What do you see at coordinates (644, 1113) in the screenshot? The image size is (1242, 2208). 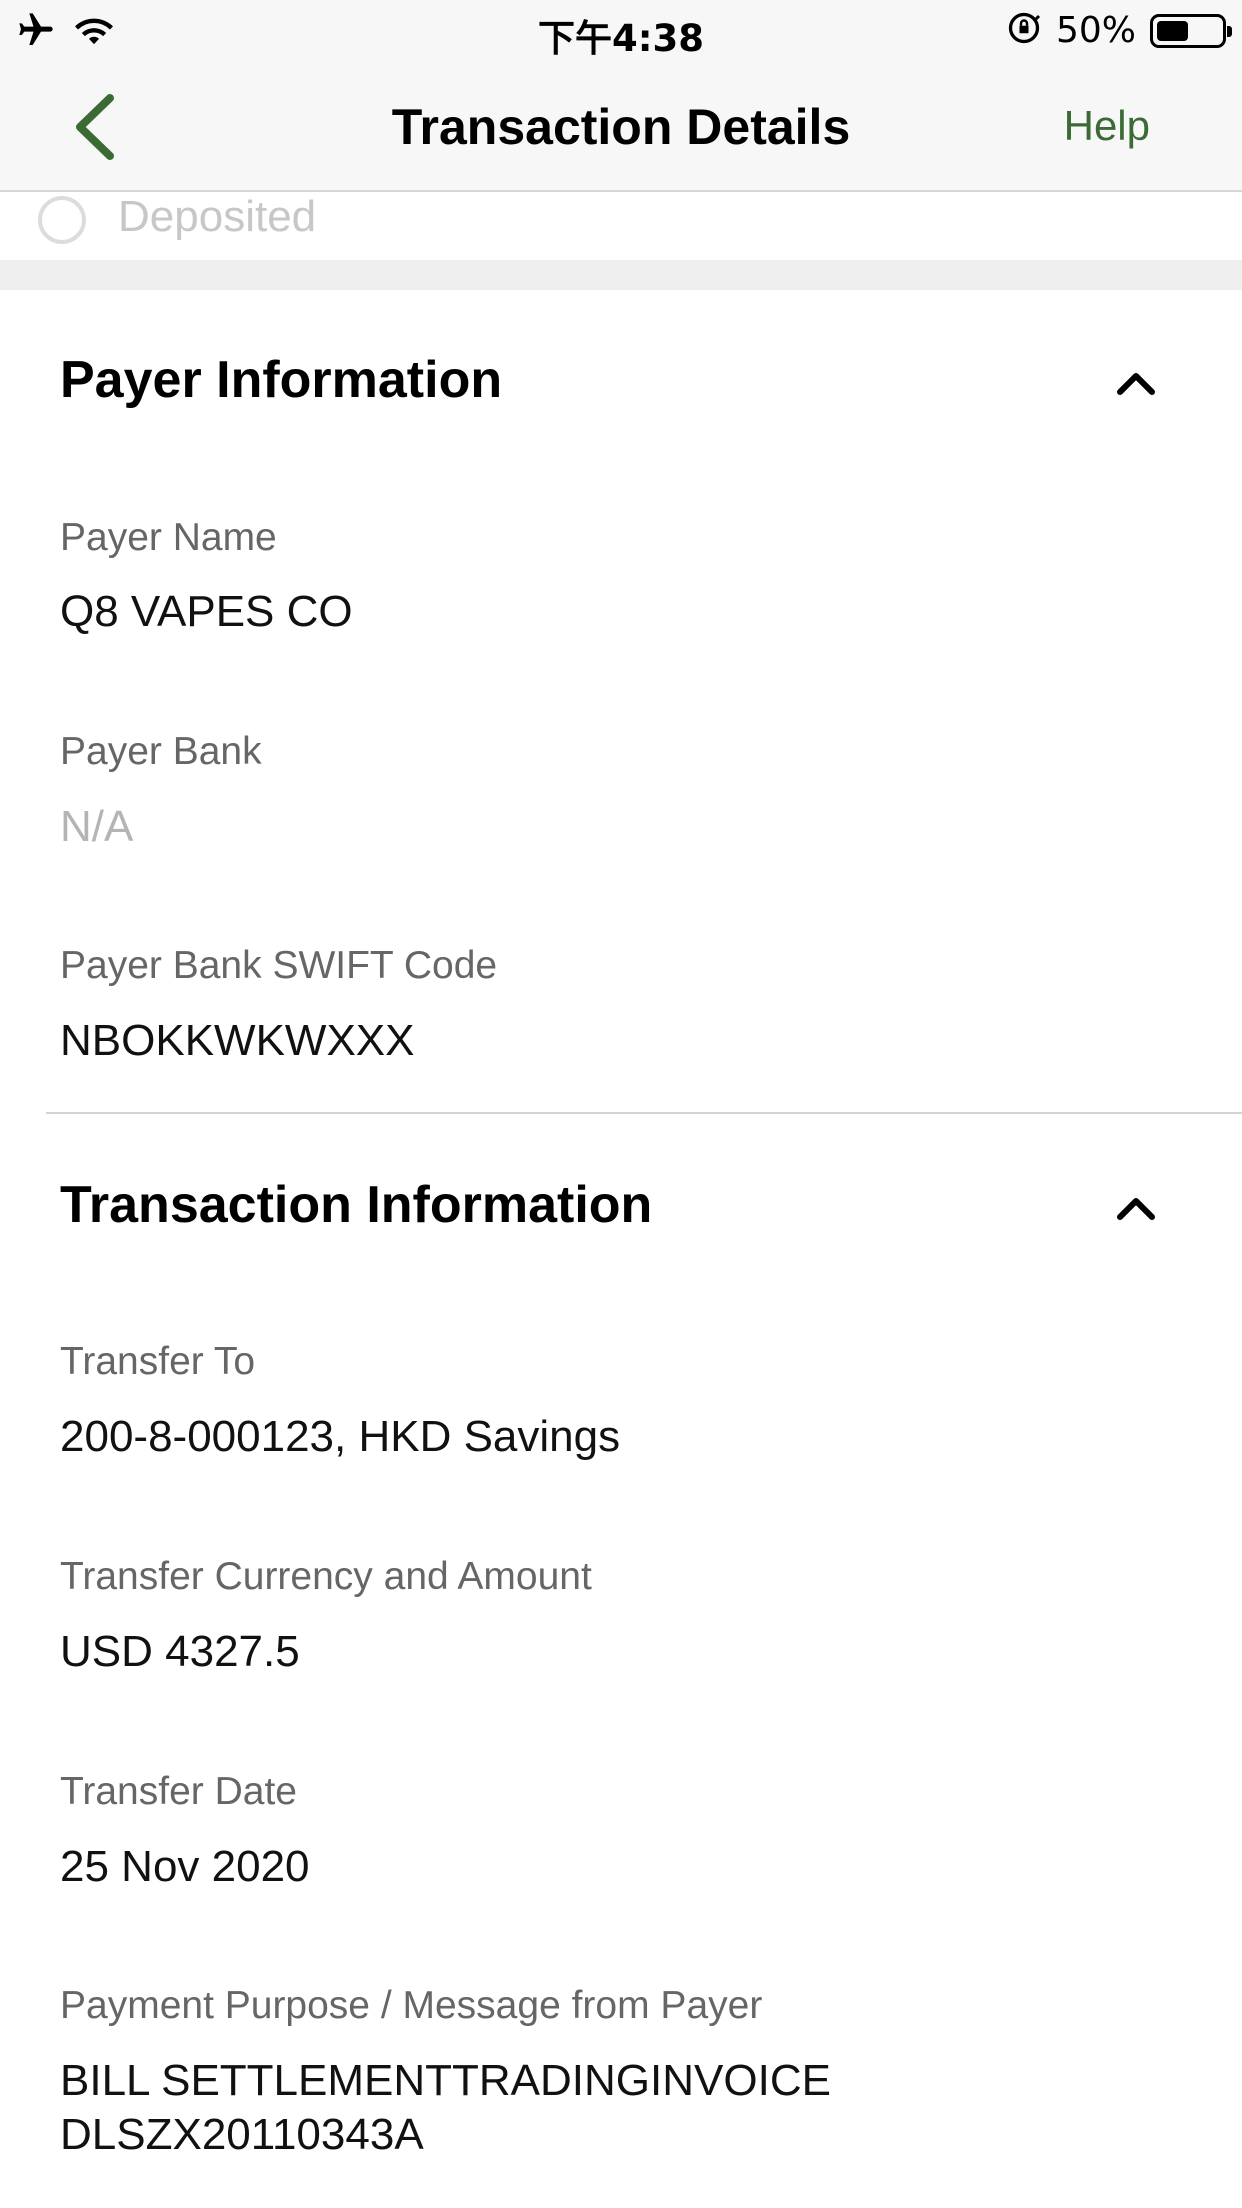 I see `divider` at bounding box center [644, 1113].